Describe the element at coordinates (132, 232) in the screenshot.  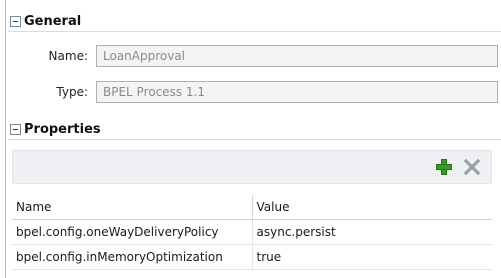
I see `property-name-cell: bpel.config.oneWayDeliveryPolicy` at that location.